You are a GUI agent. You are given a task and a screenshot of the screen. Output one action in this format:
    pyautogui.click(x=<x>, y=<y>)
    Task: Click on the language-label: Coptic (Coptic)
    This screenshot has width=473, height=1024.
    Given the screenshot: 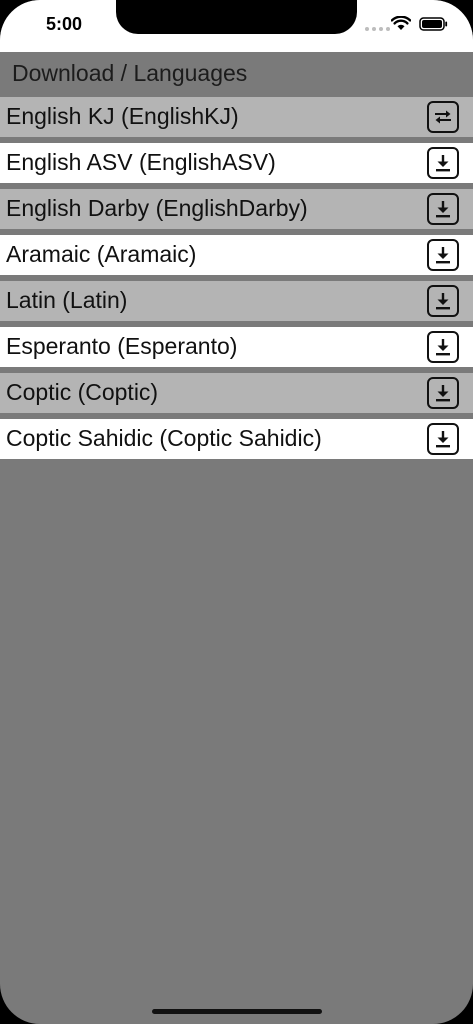 What is the action you would take?
    pyautogui.click(x=82, y=392)
    